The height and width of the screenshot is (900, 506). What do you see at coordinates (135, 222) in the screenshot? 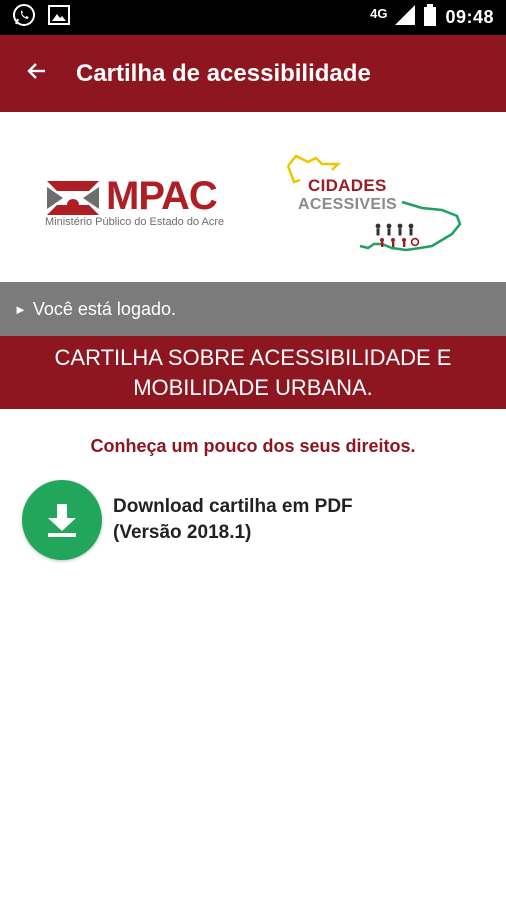
I see `mpac-subtitle: Ministério Público do Estado do Acre` at bounding box center [135, 222].